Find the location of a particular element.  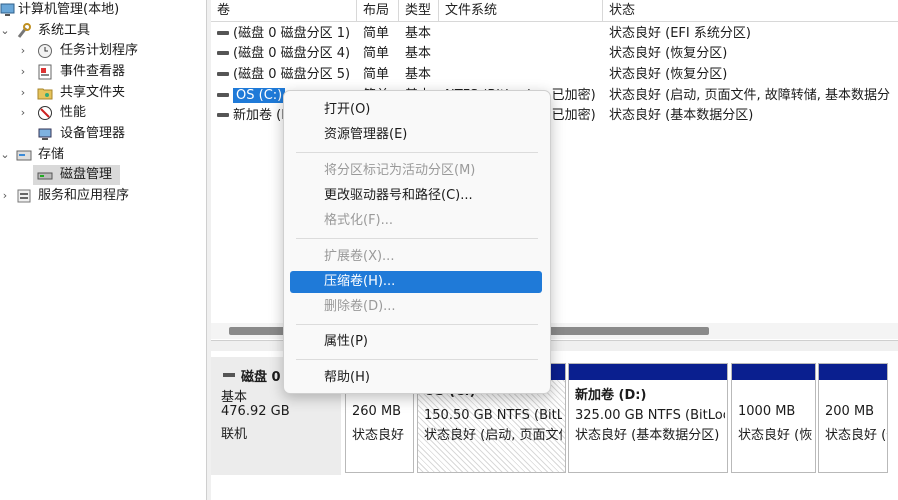

table-row: (磁盘 0 磁盘分区 5) 简单 基本 状态良好 (恢复分区) is located at coordinates (554, 74).